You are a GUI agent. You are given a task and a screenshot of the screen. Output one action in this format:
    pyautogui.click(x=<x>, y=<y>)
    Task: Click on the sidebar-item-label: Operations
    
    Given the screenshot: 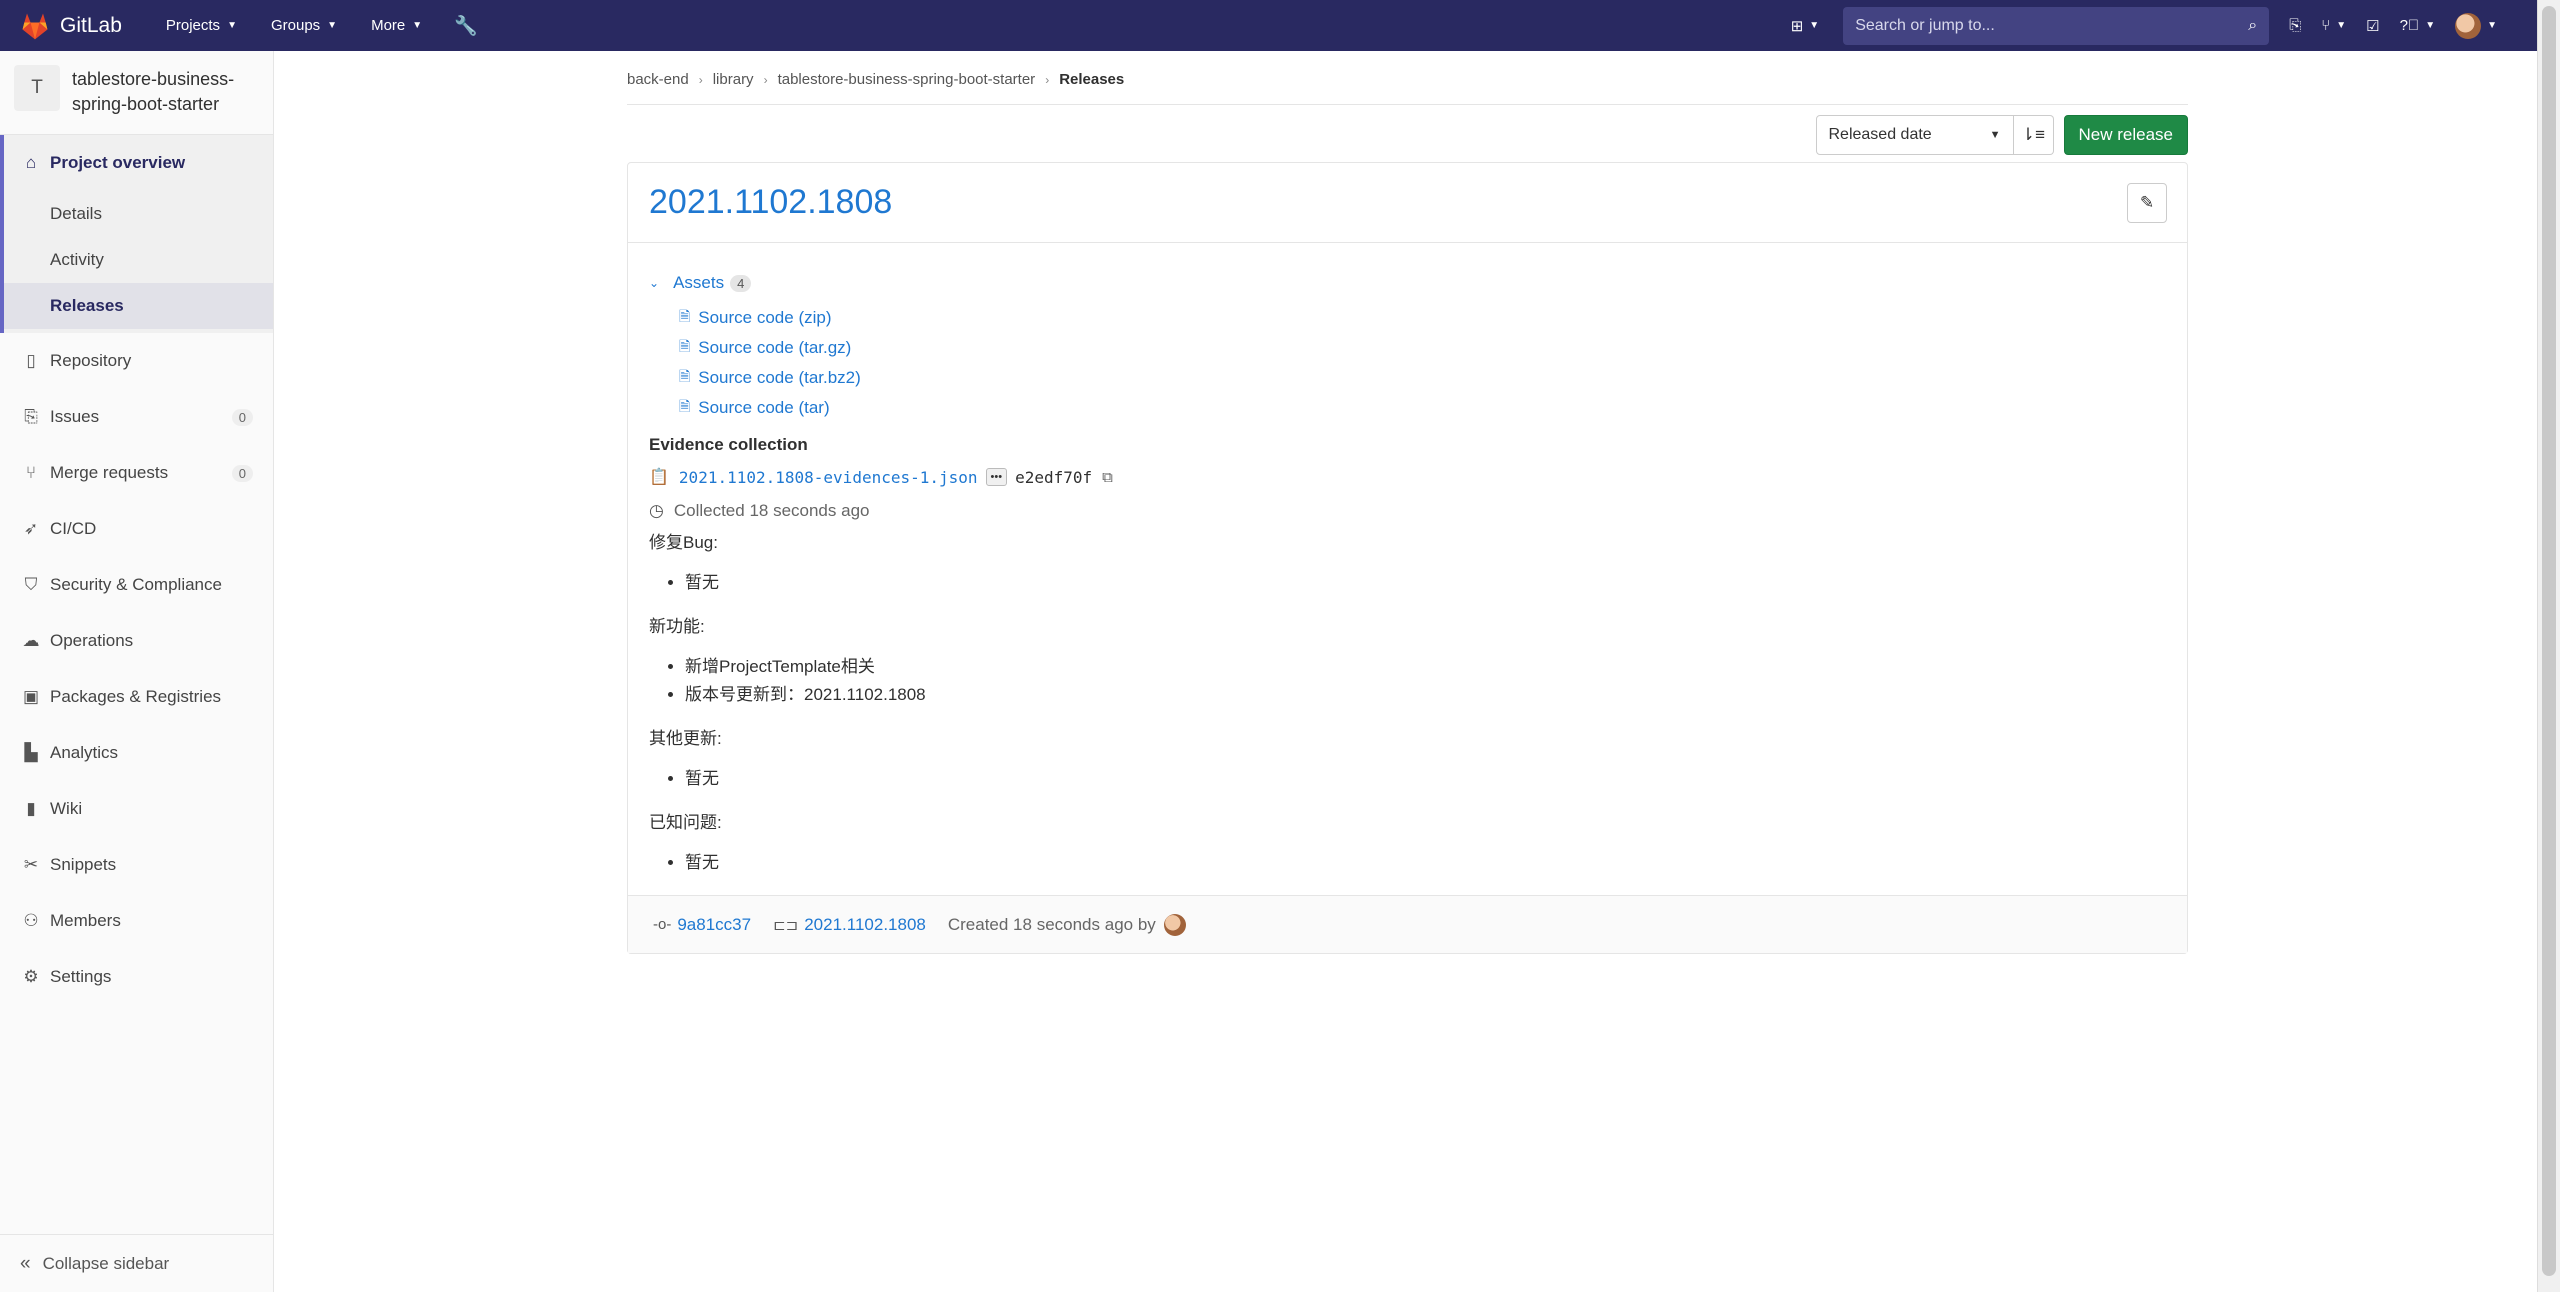 What is the action you would take?
    pyautogui.click(x=92, y=640)
    